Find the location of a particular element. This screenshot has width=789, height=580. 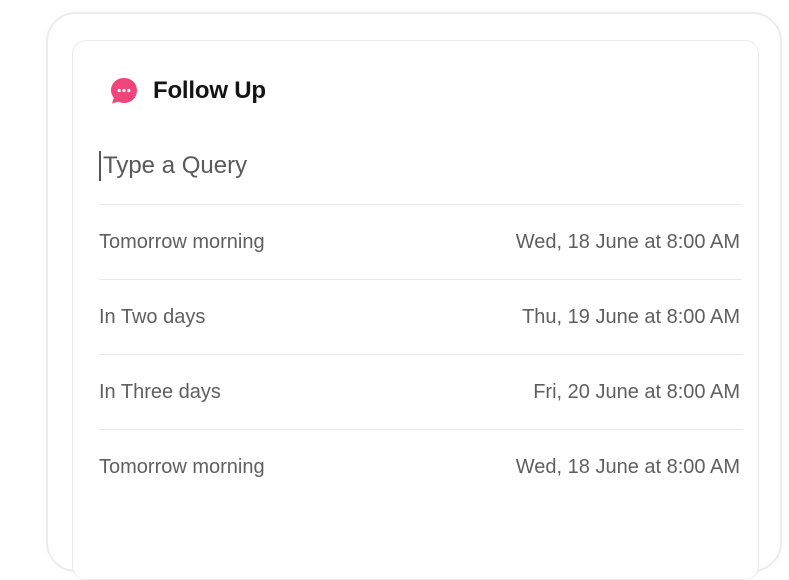

option-in-two-days: In Two days Thu, 19 June at 8:00 AM is located at coordinates (420, 317).